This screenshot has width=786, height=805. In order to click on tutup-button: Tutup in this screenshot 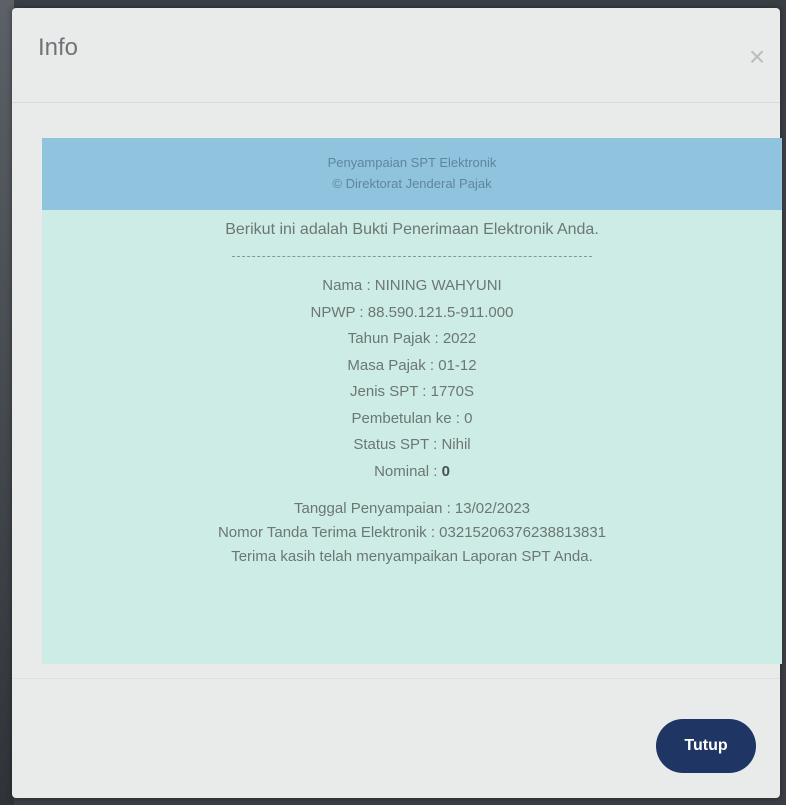, I will do `click(706, 746)`.